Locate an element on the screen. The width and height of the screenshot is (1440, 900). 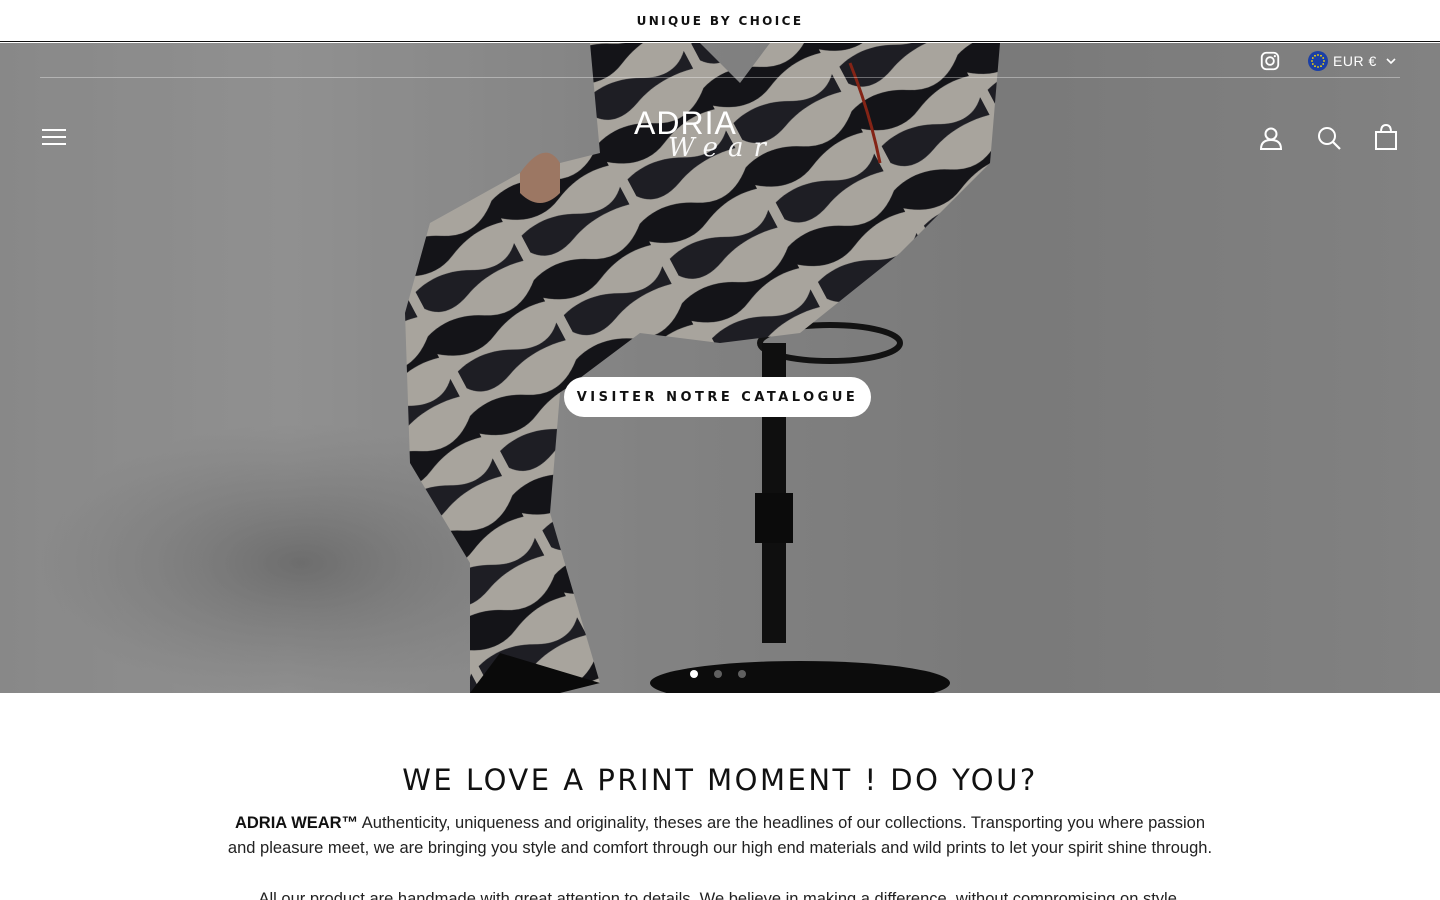
currency-label: EUR € is located at coordinates (1355, 61).